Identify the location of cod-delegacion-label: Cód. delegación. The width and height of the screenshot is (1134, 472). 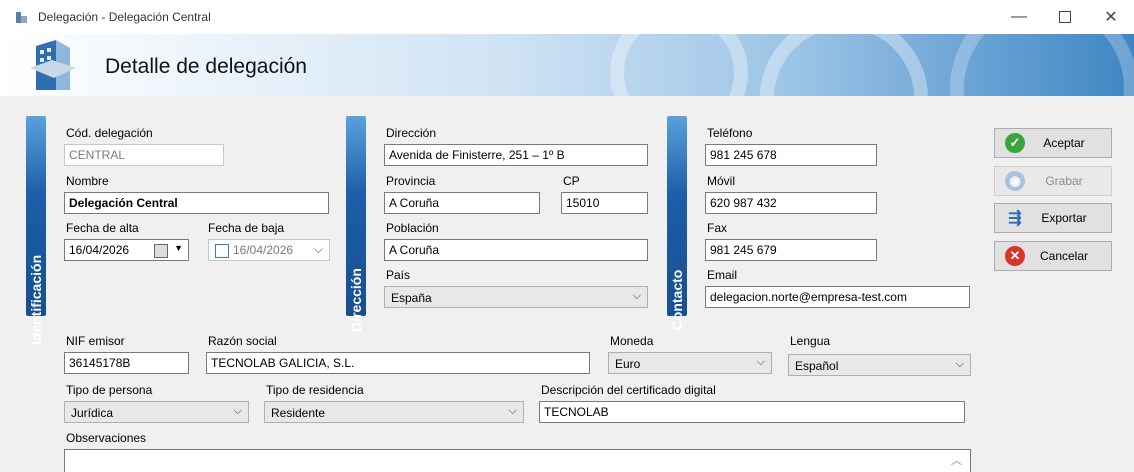
(109, 133).